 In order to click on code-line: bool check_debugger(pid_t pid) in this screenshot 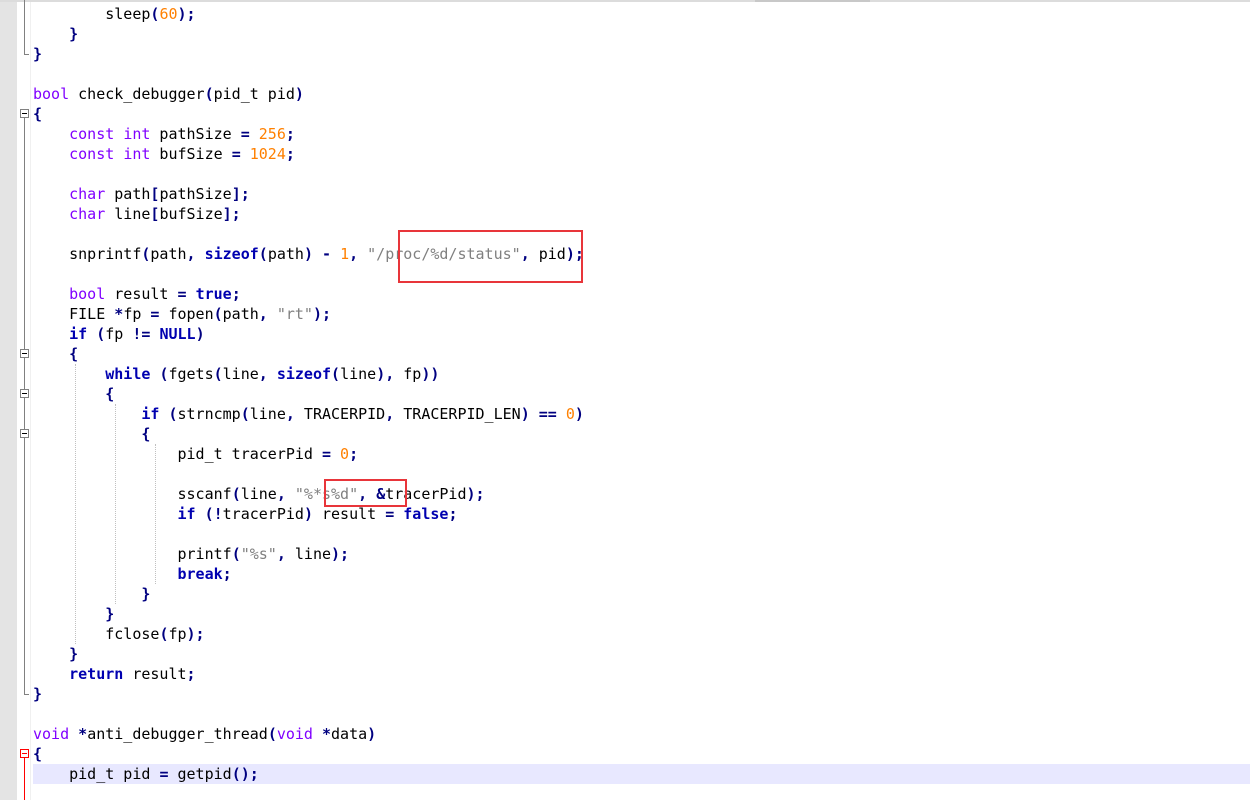, I will do `click(168, 94)`.